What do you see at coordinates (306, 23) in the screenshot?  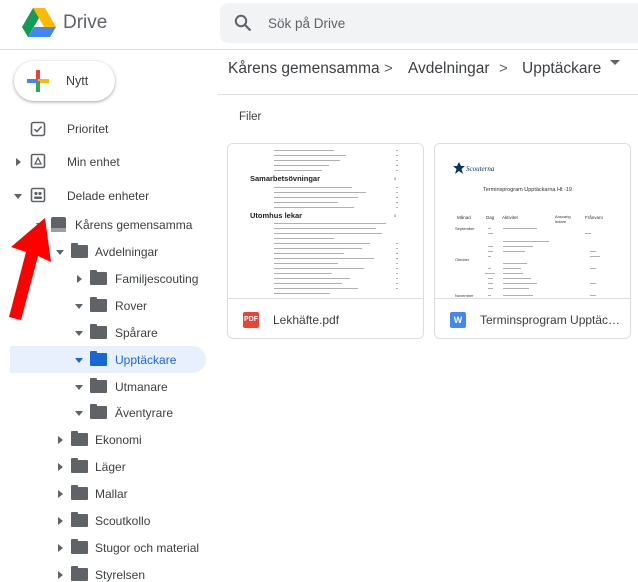 I see `search-input: Sök på Drive` at bounding box center [306, 23].